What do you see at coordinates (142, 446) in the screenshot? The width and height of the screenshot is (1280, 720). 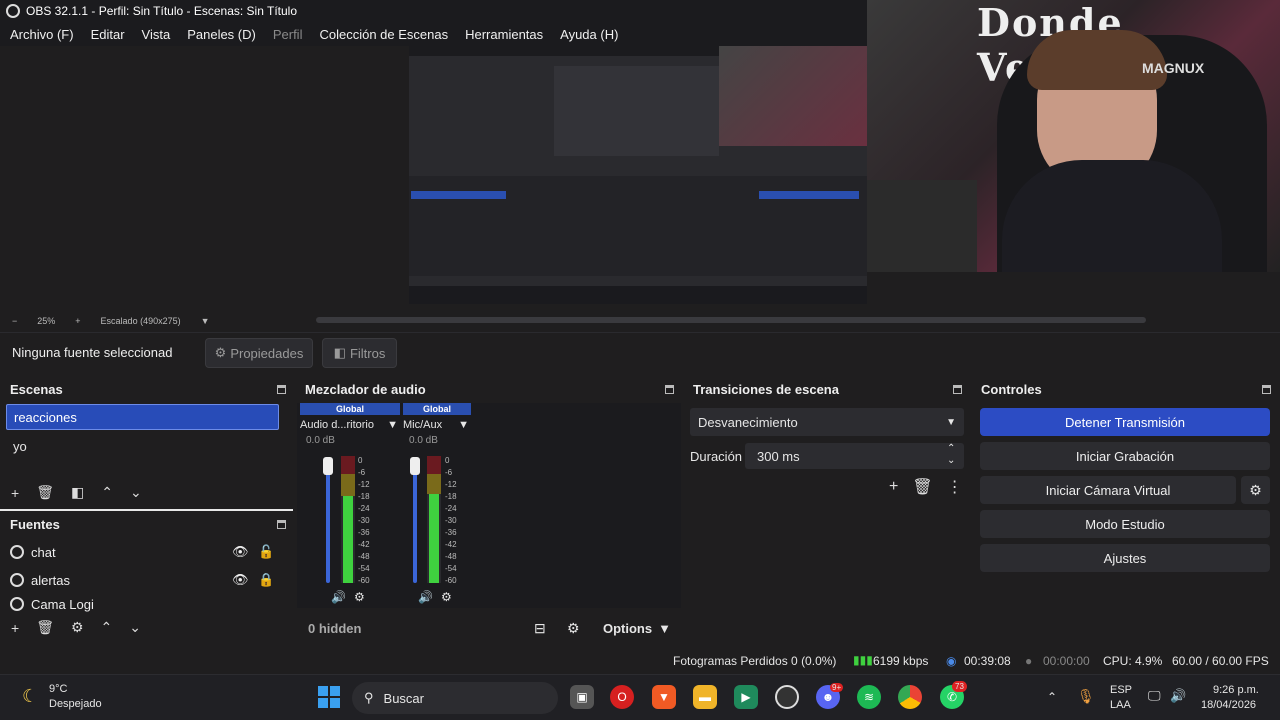 I see `scene-item-yo: yo` at bounding box center [142, 446].